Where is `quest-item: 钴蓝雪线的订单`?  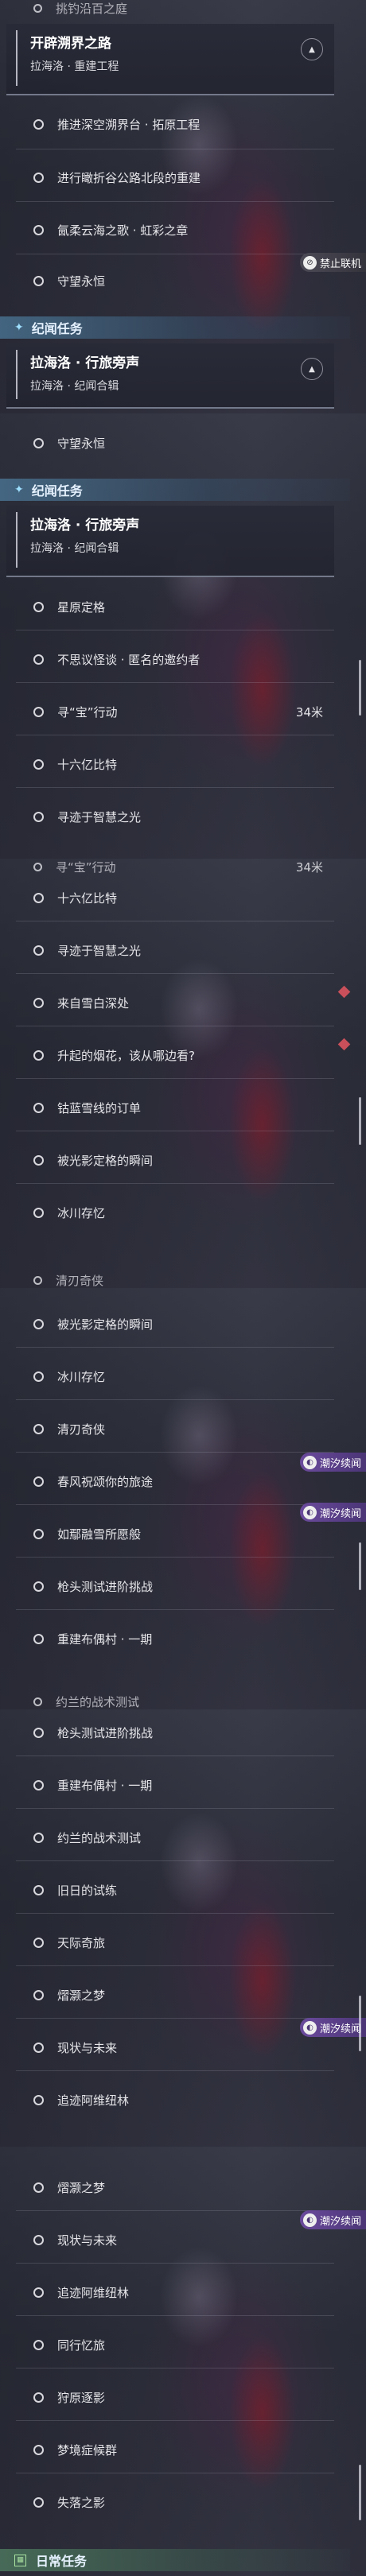
quest-item: 钴蓝雪线的订单 is located at coordinates (167, 1107).